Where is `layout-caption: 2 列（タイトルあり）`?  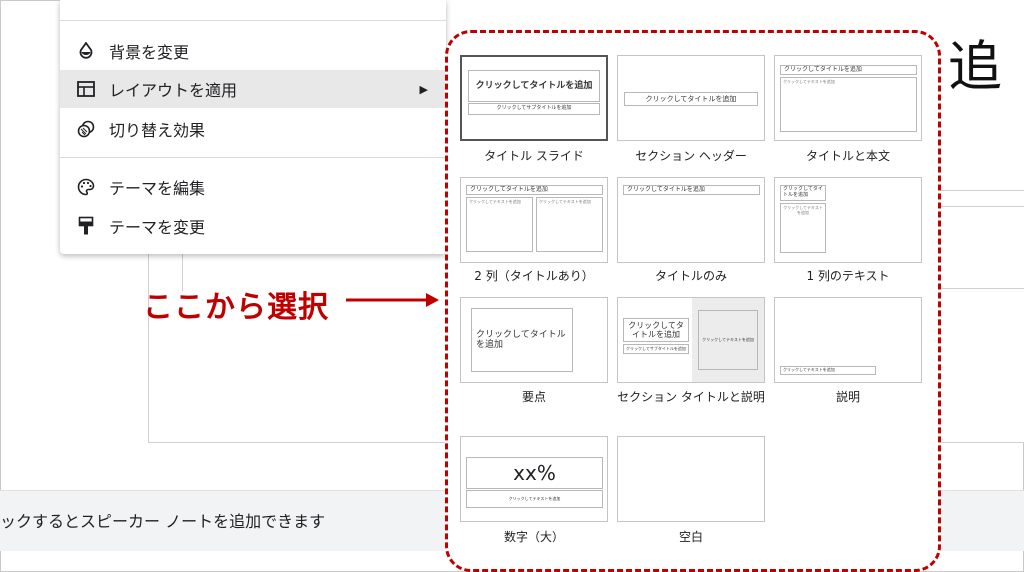
layout-caption: 2 列（タイトルあり） is located at coordinates (534, 276).